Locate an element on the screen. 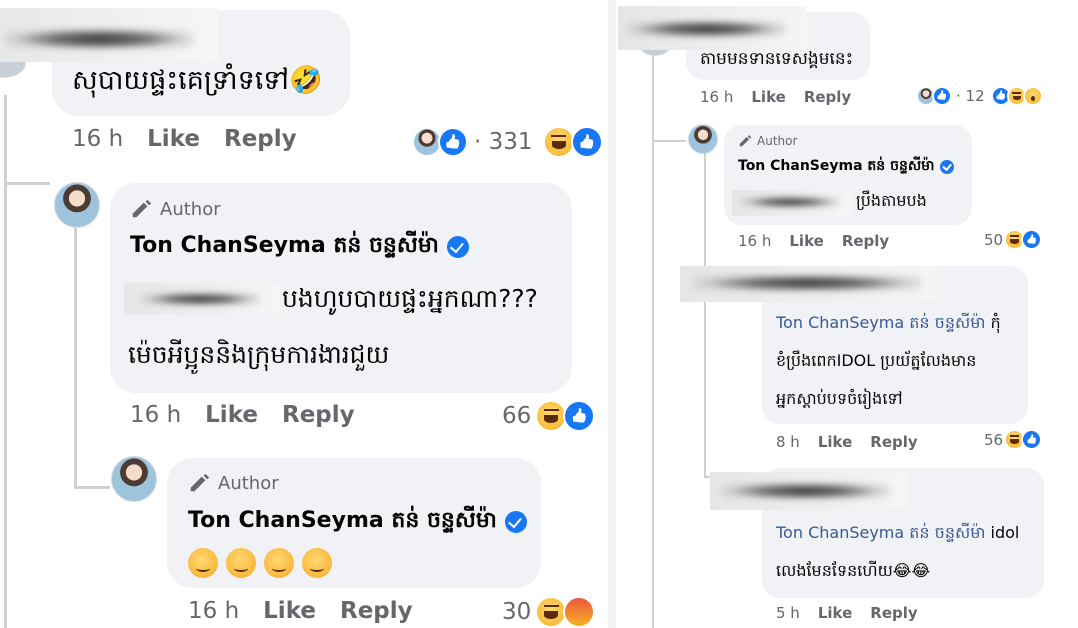  comment-text: តាមមនទានទេសង្គមនេះ is located at coordinates (777, 59).